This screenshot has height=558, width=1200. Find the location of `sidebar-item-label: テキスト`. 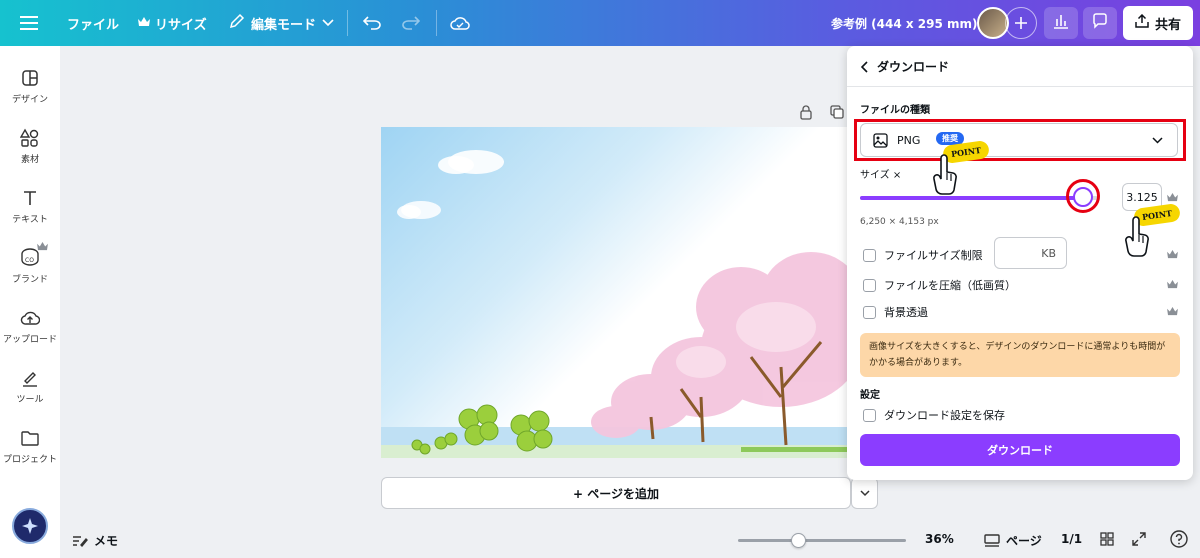

sidebar-item-label: テキスト is located at coordinates (30, 220).